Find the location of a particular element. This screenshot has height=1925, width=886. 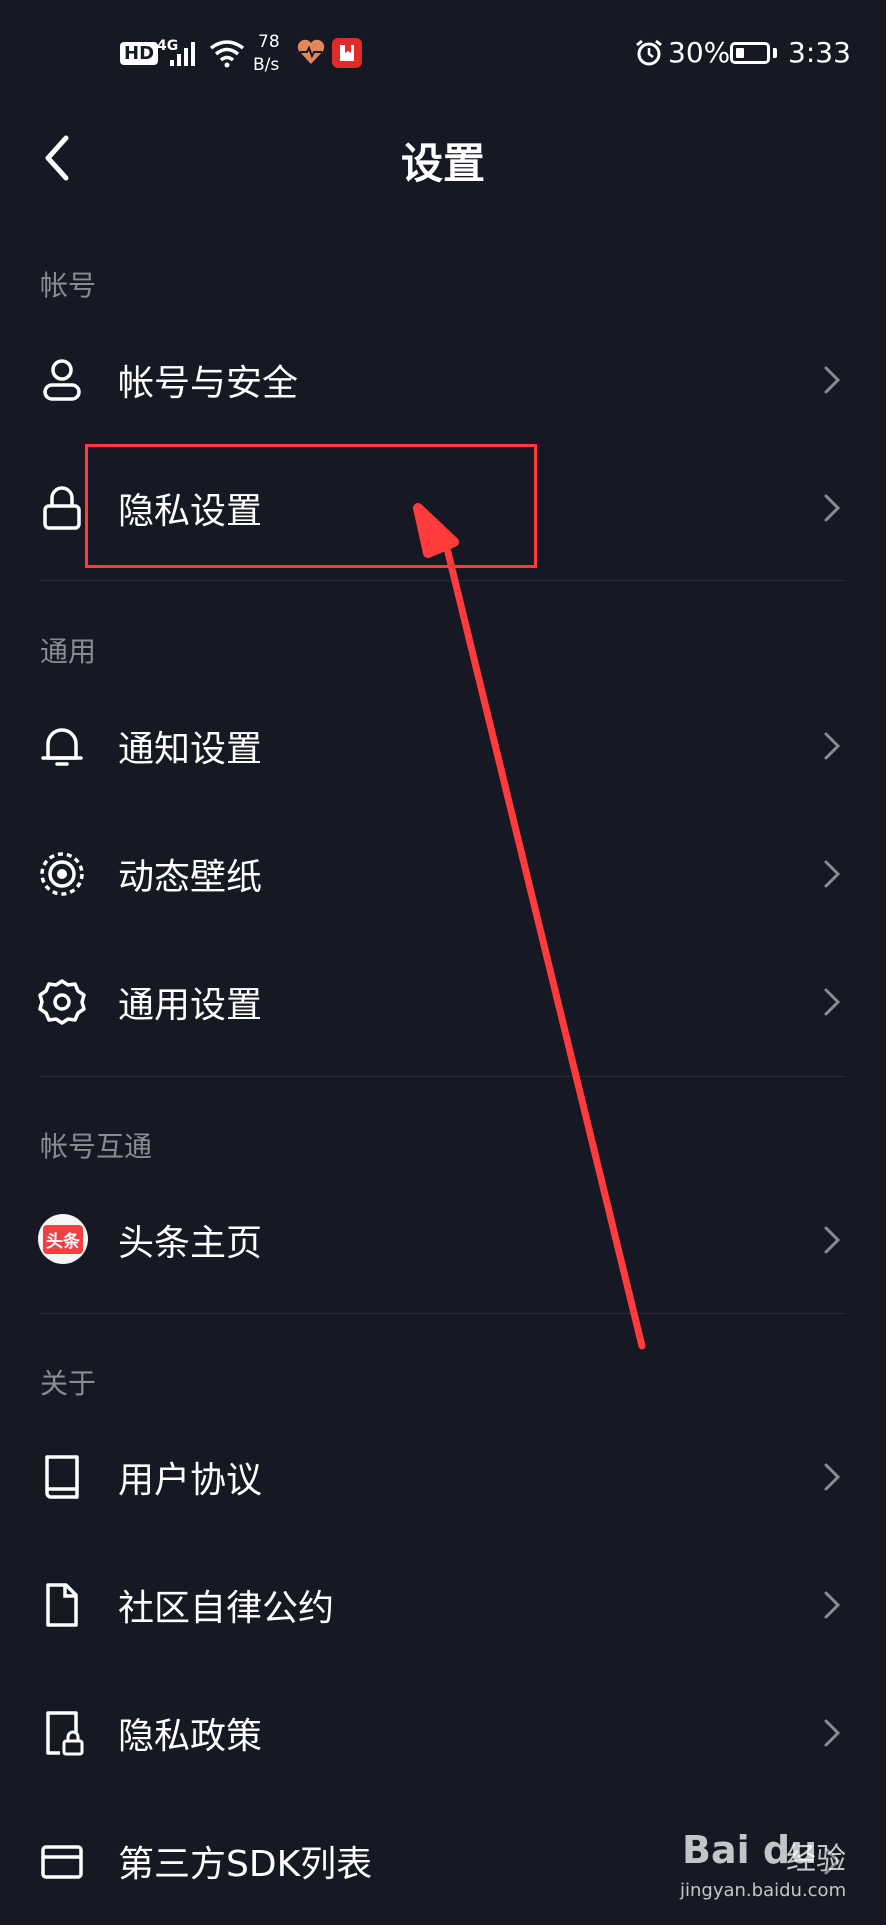

net-speed-unit: B/s is located at coordinates (266, 65).